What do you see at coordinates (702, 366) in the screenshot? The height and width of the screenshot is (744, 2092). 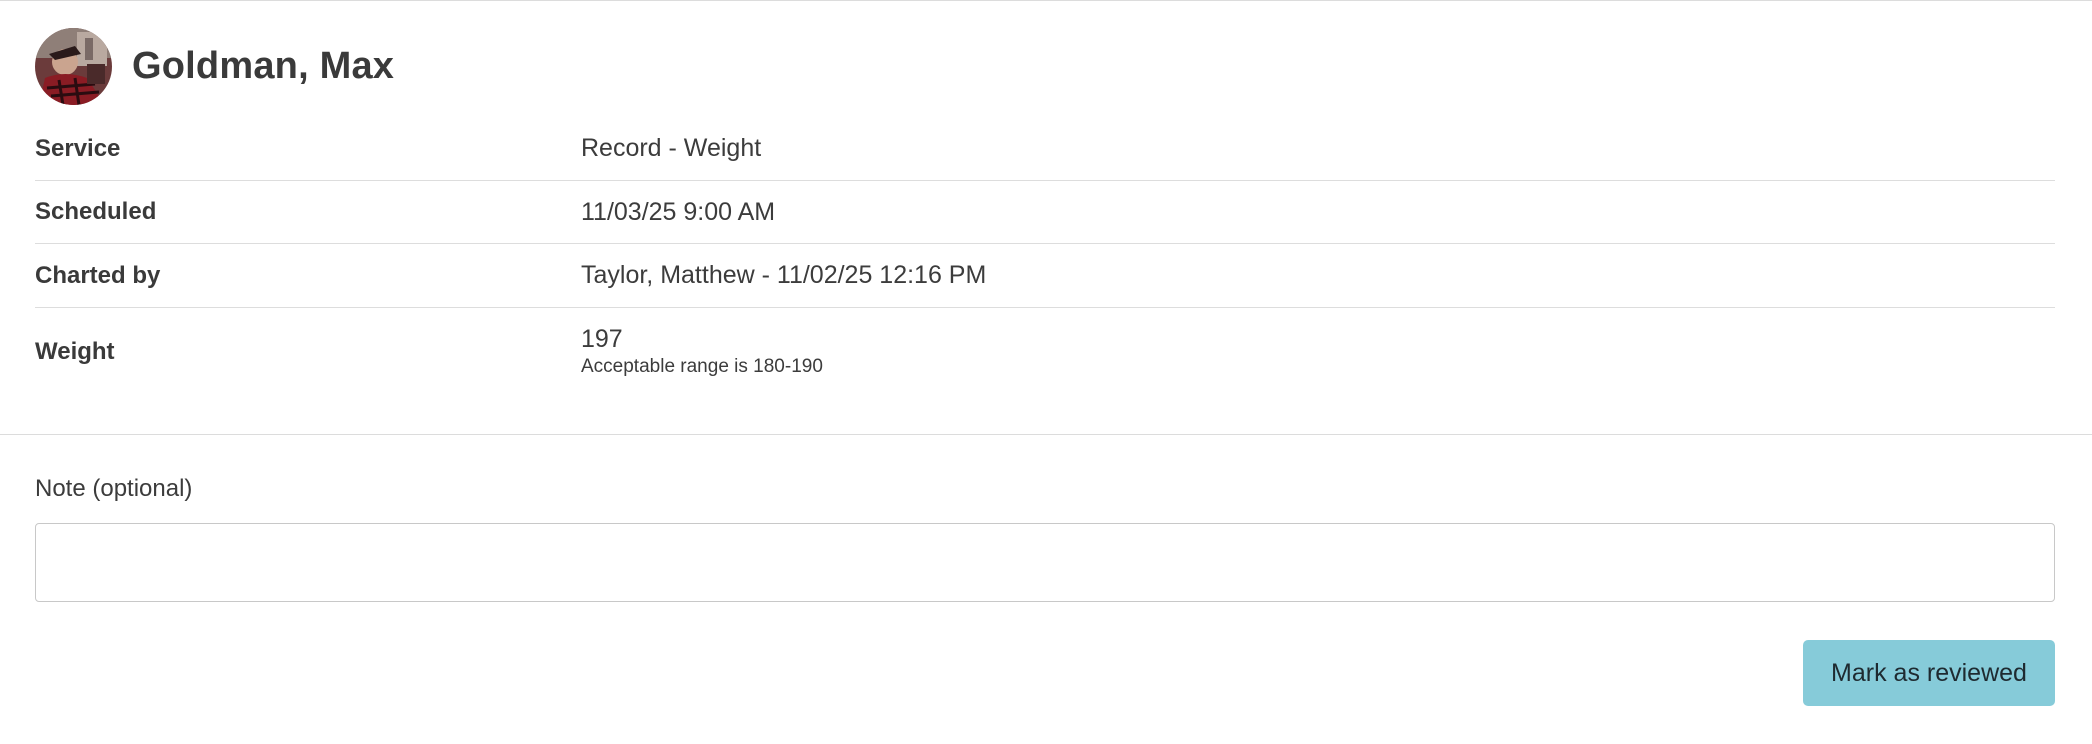 I see `acceptable-range-text: Acceptable range is 180-190` at bounding box center [702, 366].